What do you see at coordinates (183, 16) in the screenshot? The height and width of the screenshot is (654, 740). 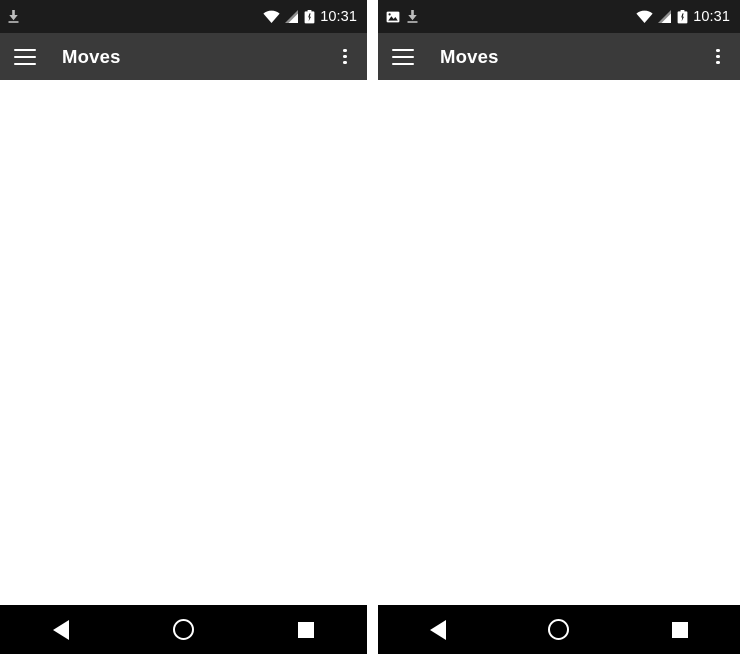 I see `status-bar-left: 10:31` at bounding box center [183, 16].